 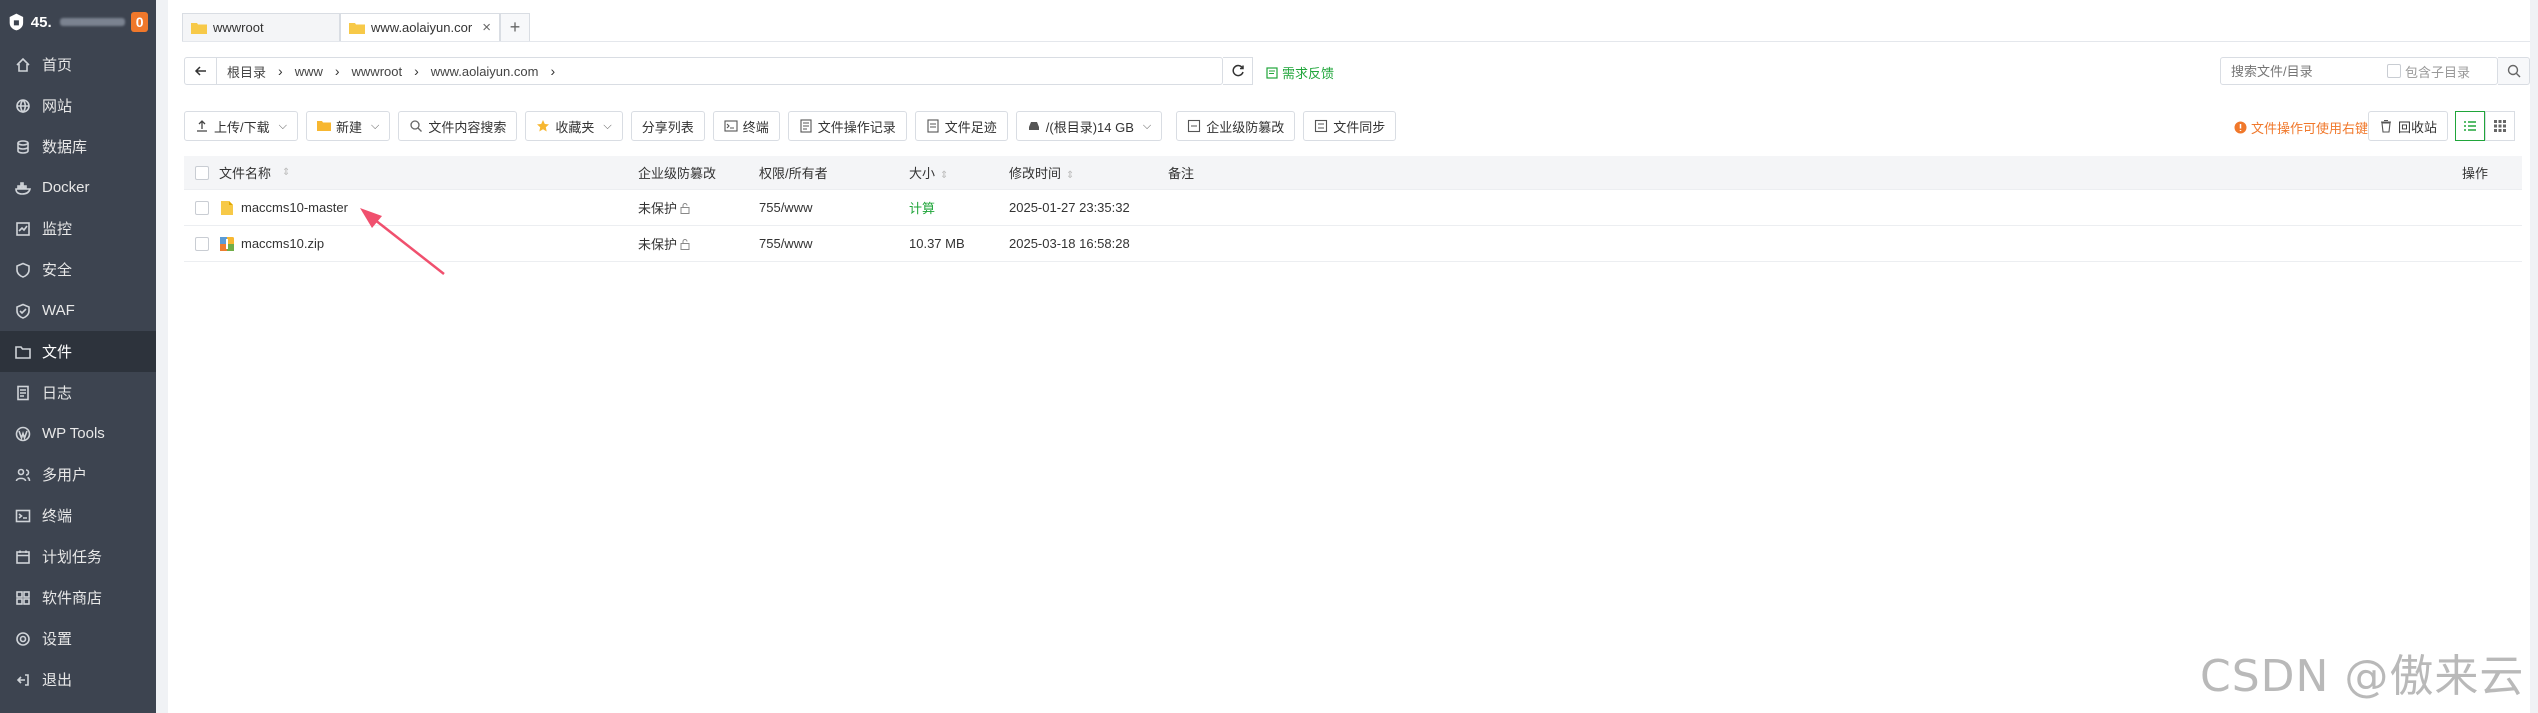 What do you see at coordinates (72, 598) in the screenshot?
I see `sidebar-item-label: 软件商店` at bounding box center [72, 598].